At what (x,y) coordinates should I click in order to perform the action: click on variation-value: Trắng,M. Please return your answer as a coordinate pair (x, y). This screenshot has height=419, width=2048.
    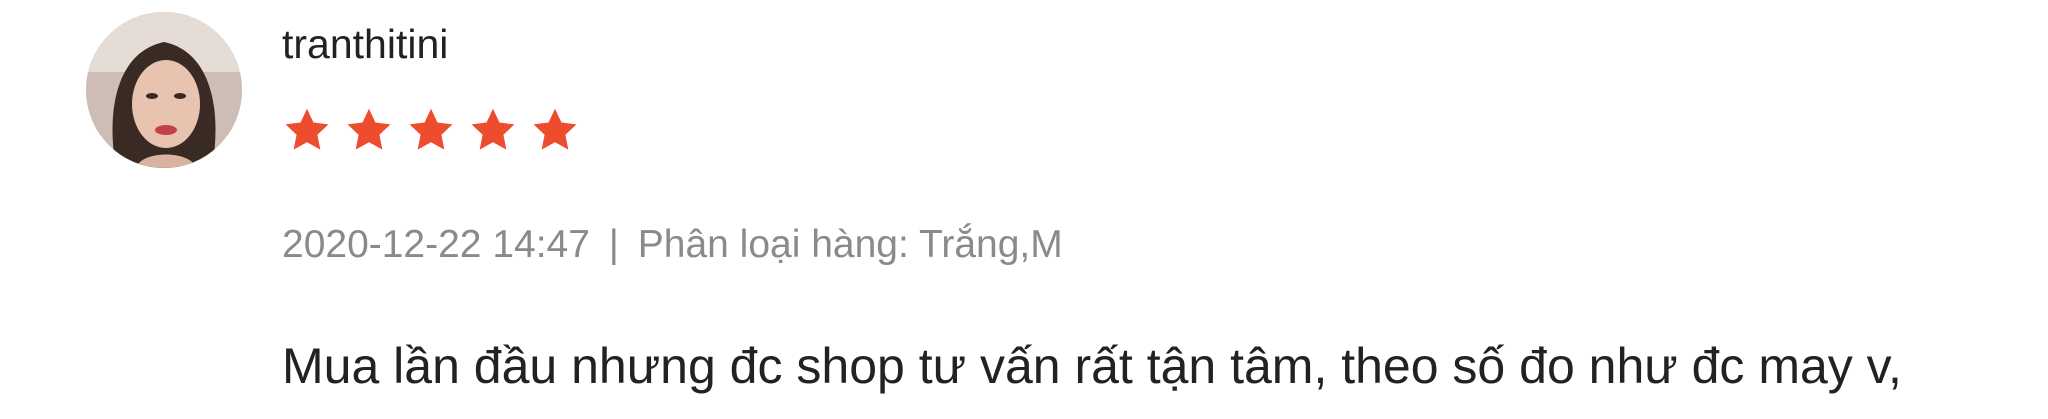
    Looking at the image, I should click on (990, 244).